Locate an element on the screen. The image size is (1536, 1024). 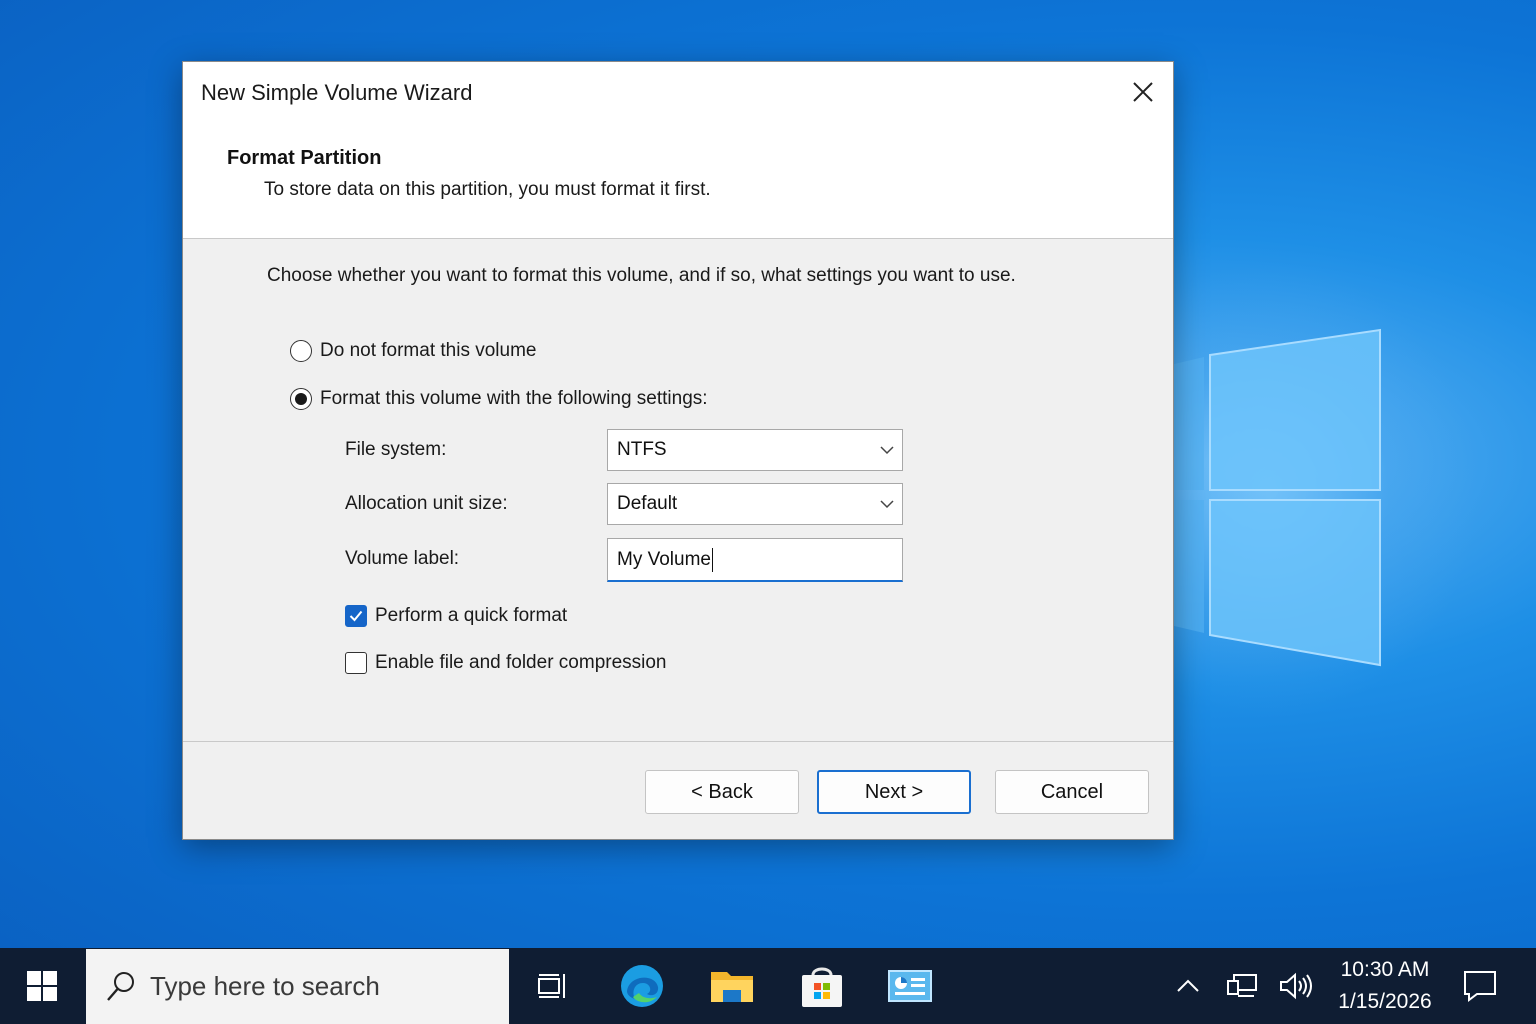
allocation-unit-label: Allocation unit size: is located at coordinates (426, 503).